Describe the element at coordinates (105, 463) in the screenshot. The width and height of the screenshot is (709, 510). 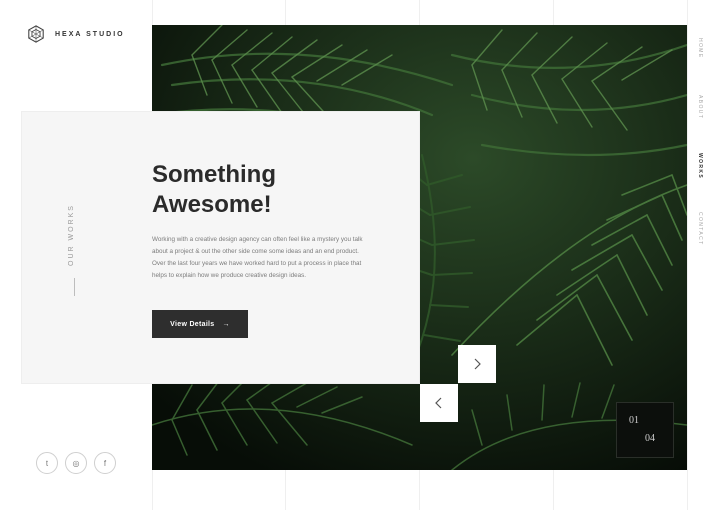
I see `facebook-icon: f` at that location.